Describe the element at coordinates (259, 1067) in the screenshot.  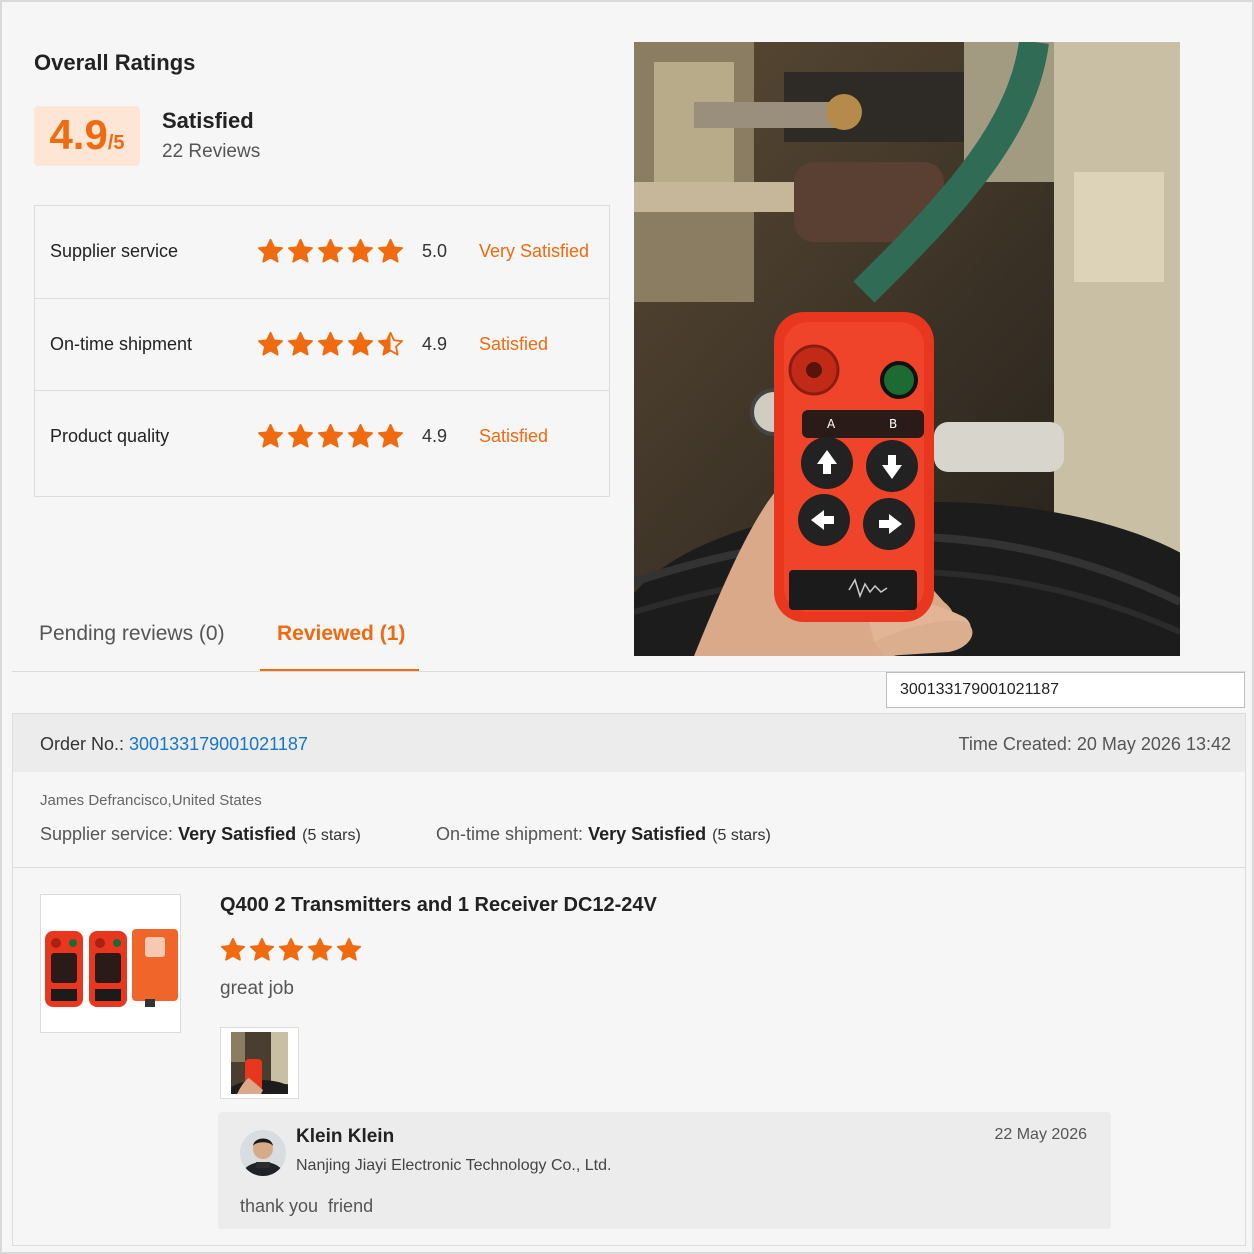
I see `review-photo-thumbnail` at that location.